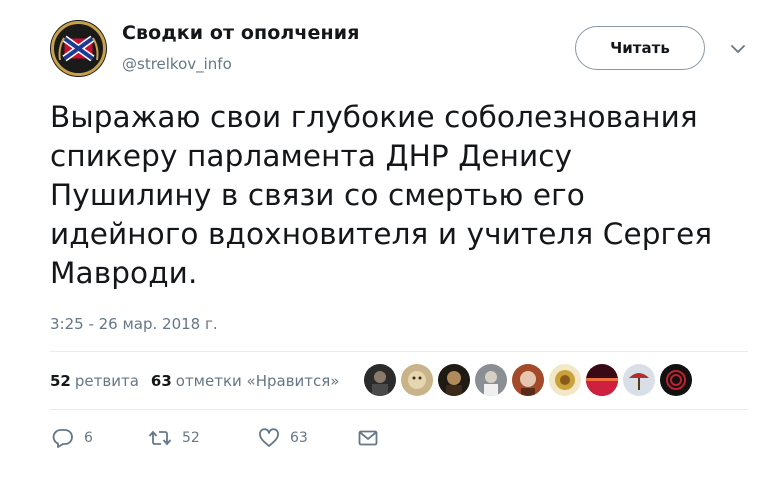  What do you see at coordinates (60, 381) in the screenshot?
I see `retweets-stat-count: 52` at bounding box center [60, 381].